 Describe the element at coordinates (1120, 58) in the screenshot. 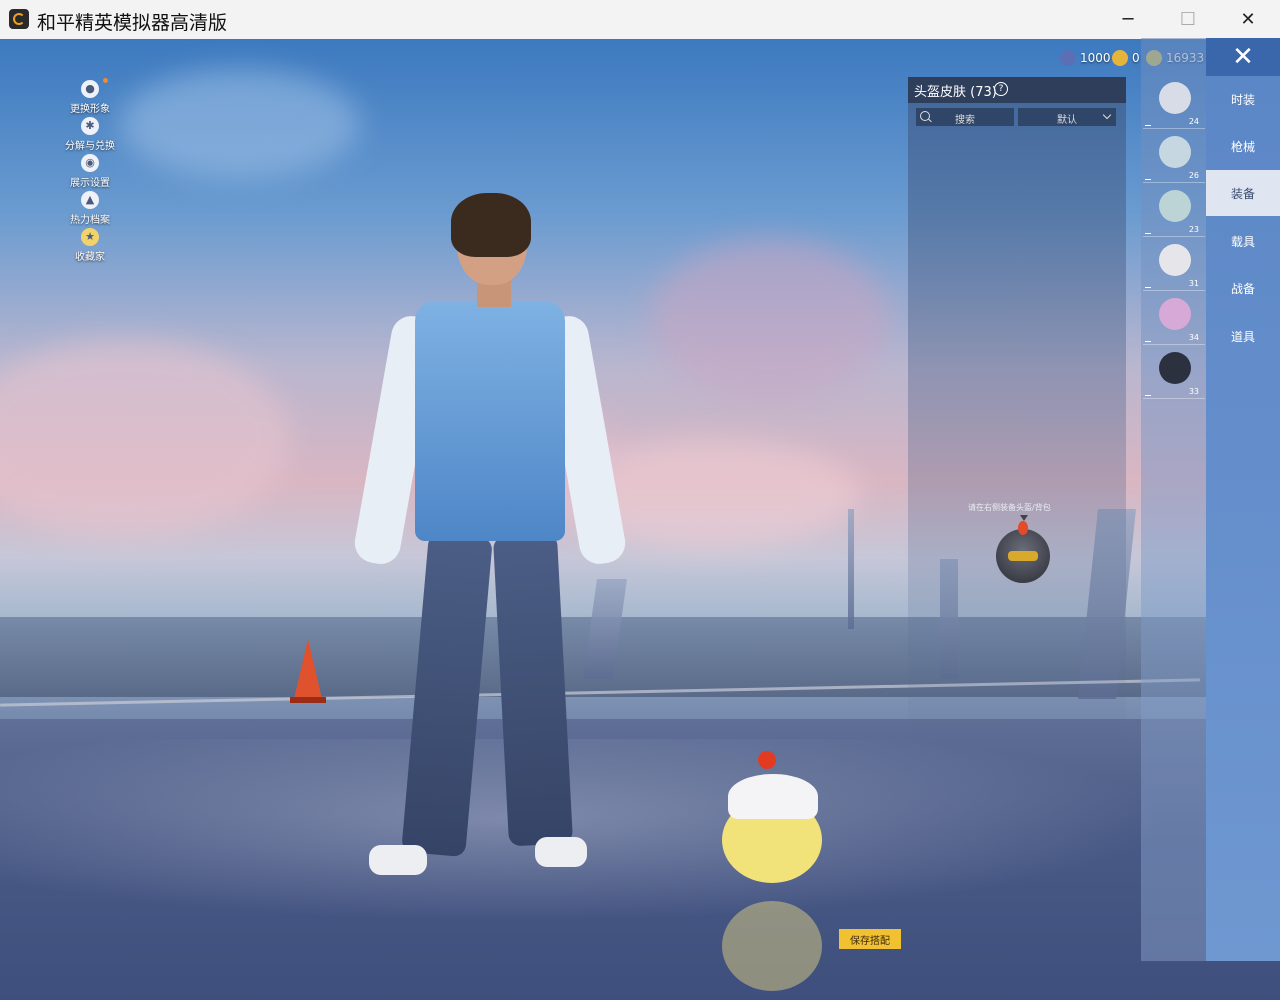

I see `gold-coin-icon` at that location.